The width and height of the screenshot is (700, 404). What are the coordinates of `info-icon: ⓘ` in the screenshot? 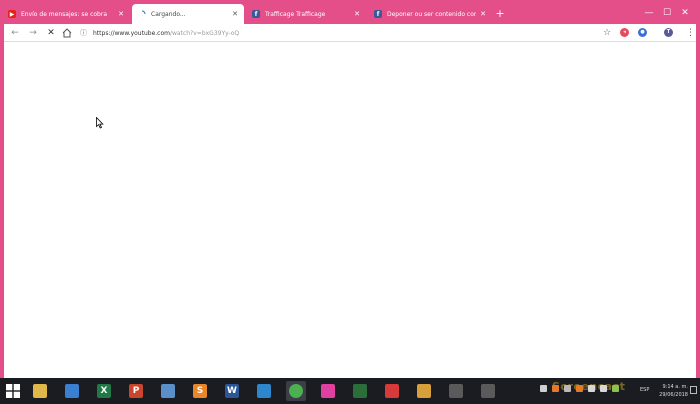 It's located at (85, 33).